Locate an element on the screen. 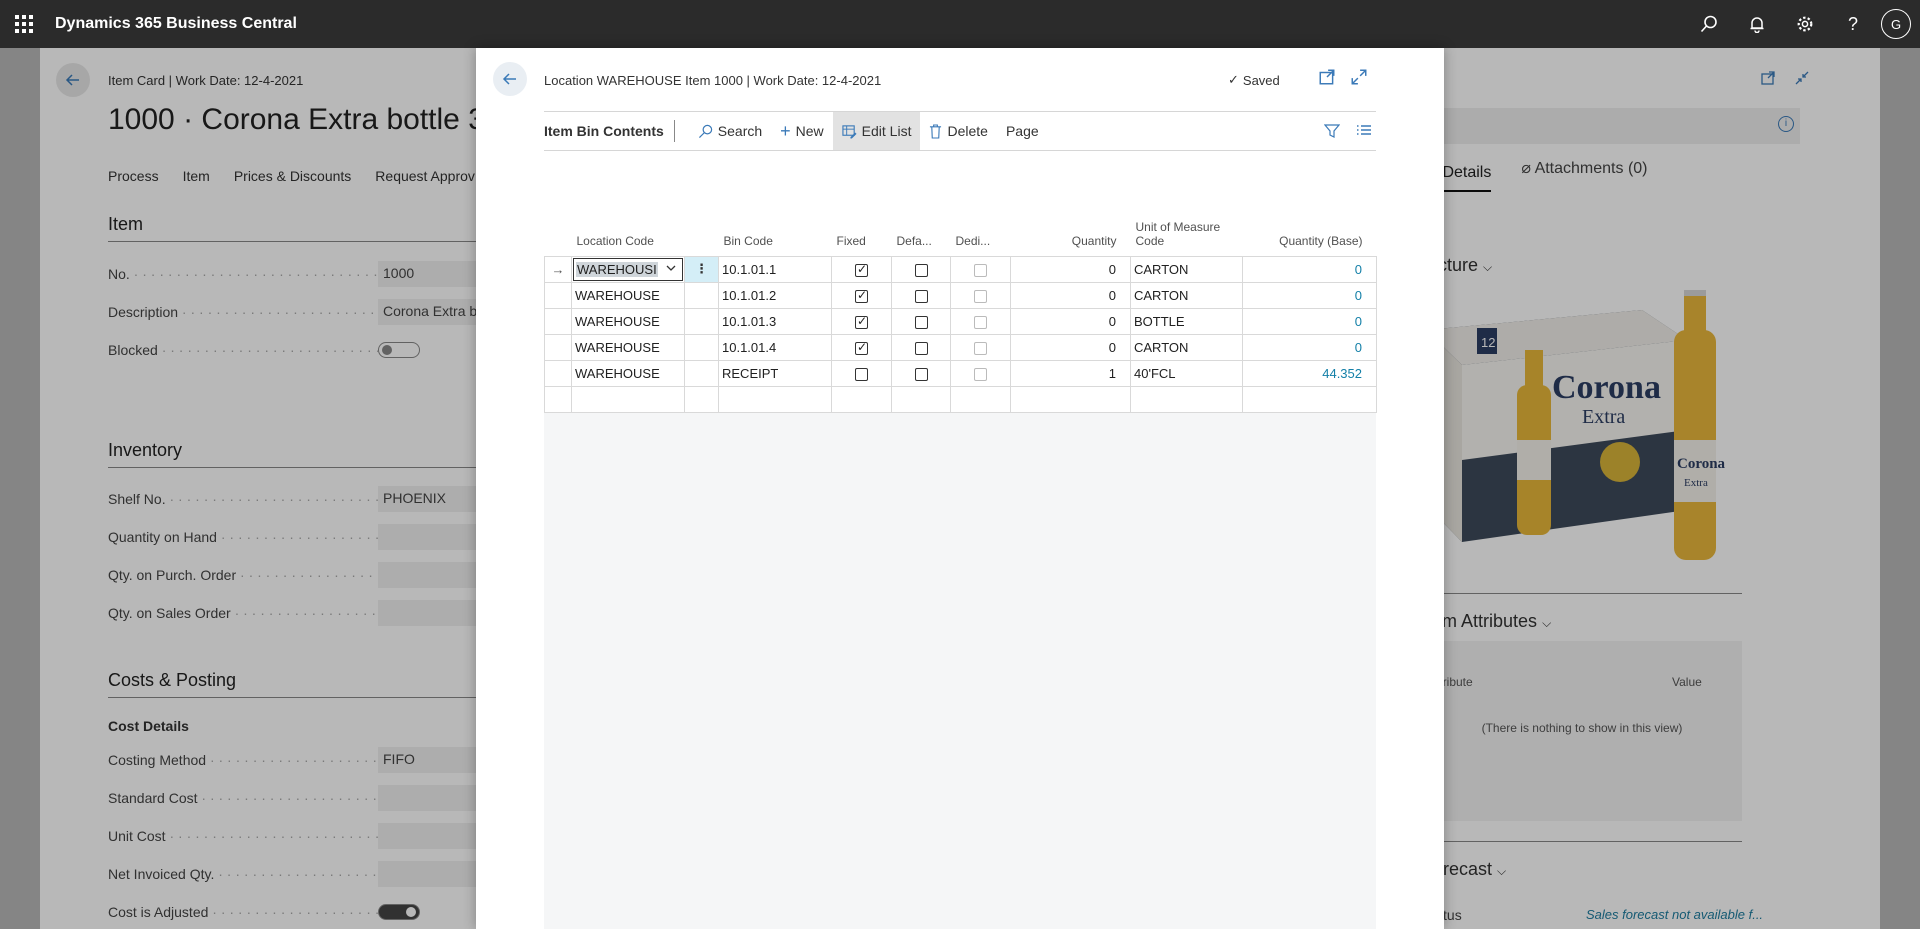 The width and height of the screenshot is (1920, 929). table-row: WAREHOUSE RECEIPT 1 40'FCL 44.352 is located at coordinates (960, 373).